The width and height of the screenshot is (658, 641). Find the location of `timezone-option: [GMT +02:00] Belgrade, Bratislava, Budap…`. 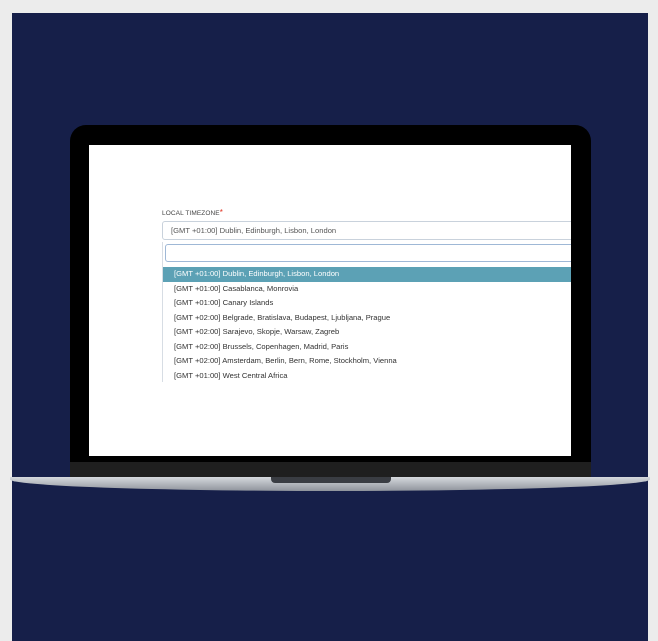

timezone-option: [GMT +02:00] Belgrade, Bratislava, Budap… is located at coordinates (367, 318).